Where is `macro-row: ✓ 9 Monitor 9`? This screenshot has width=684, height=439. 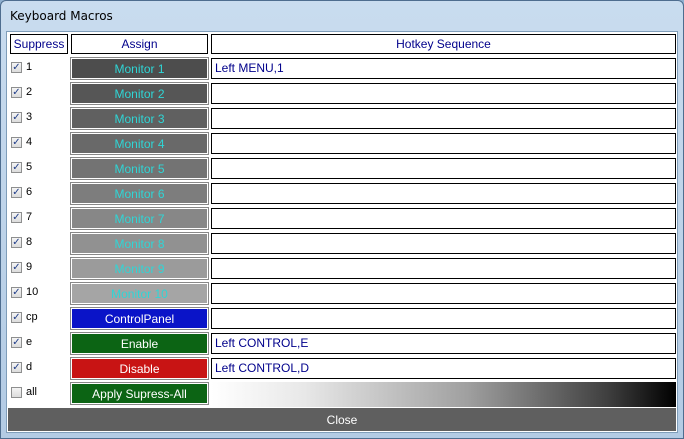
macro-row: ✓ 9 Monitor 9 is located at coordinates (343, 269).